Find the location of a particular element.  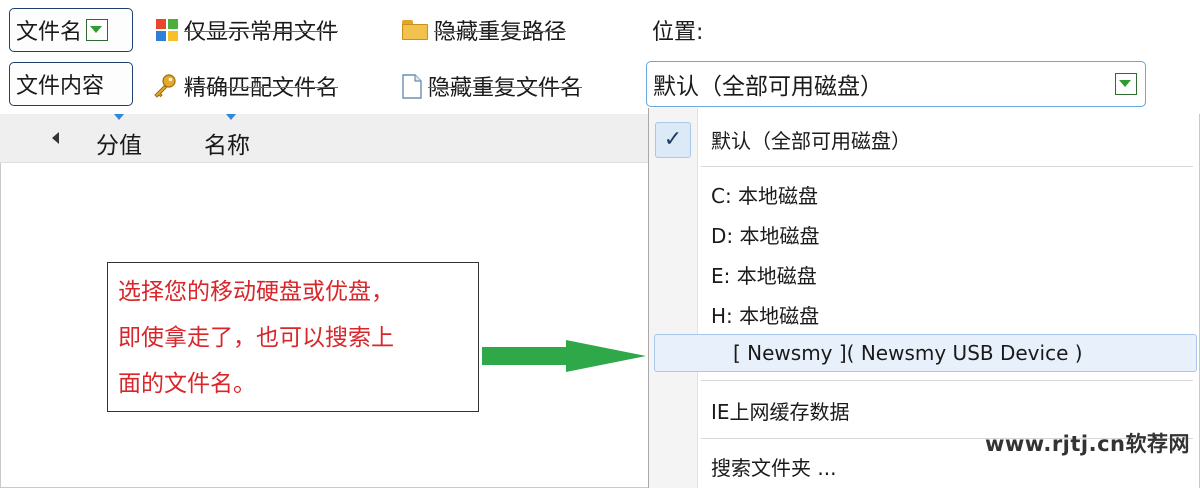

pointer-arrow-icon is located at coordinates (525, 356).